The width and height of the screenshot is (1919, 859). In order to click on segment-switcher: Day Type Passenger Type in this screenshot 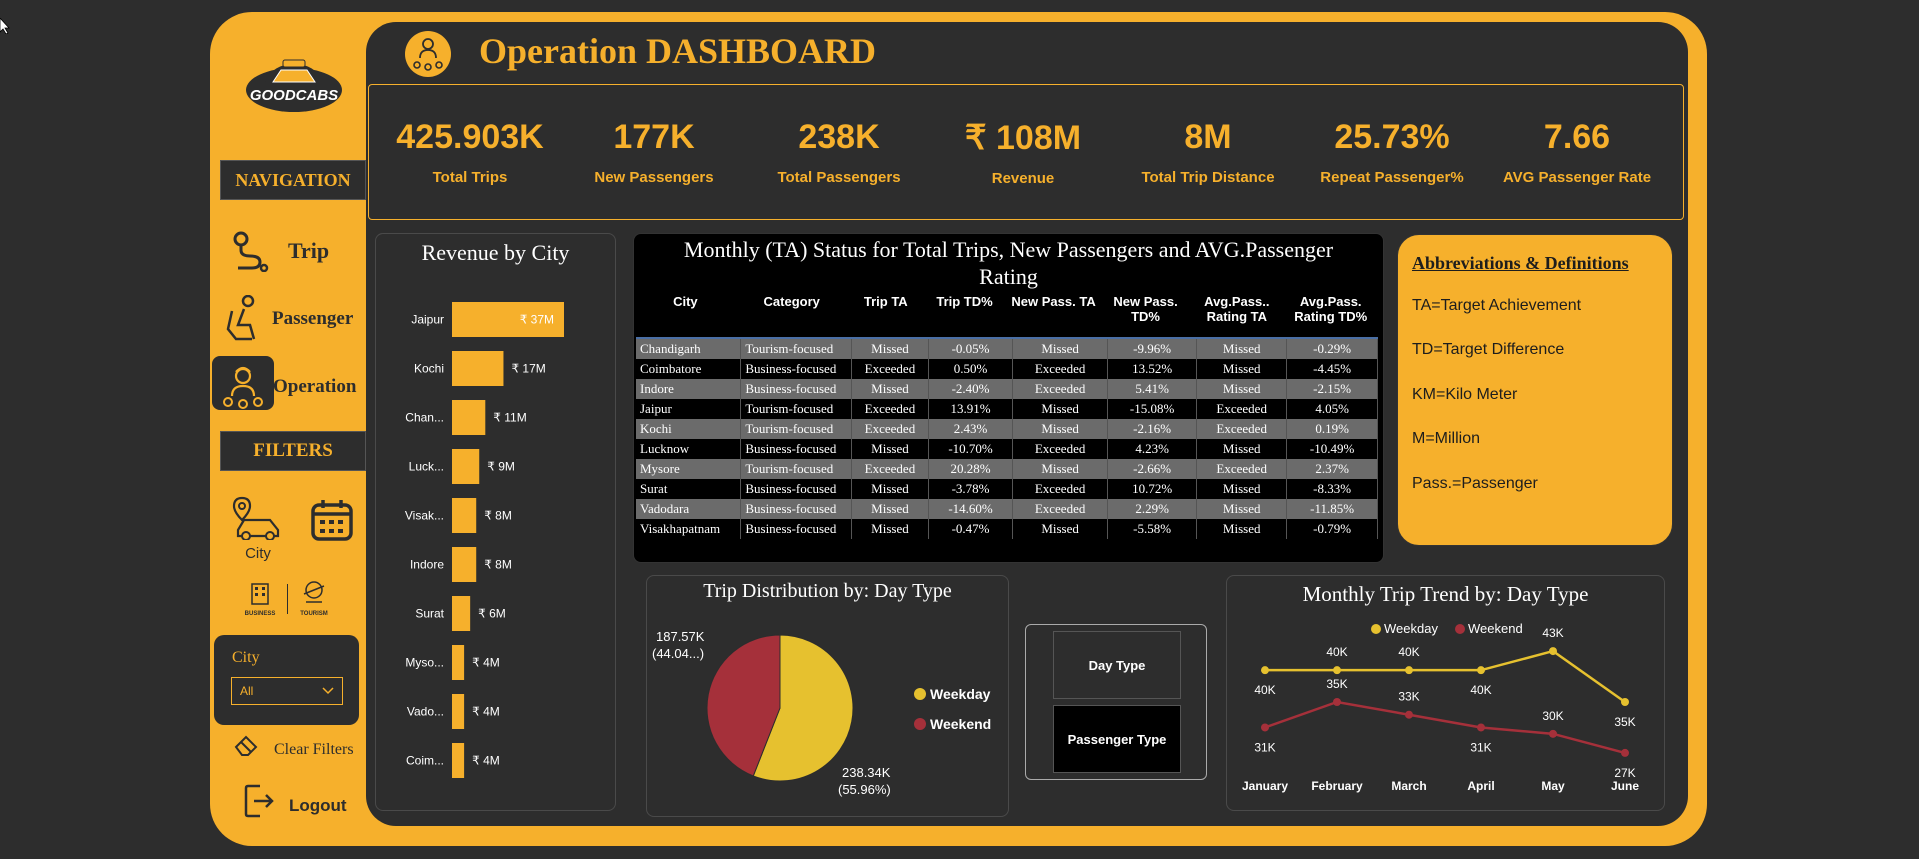, I will do `click(1116, 702)`.